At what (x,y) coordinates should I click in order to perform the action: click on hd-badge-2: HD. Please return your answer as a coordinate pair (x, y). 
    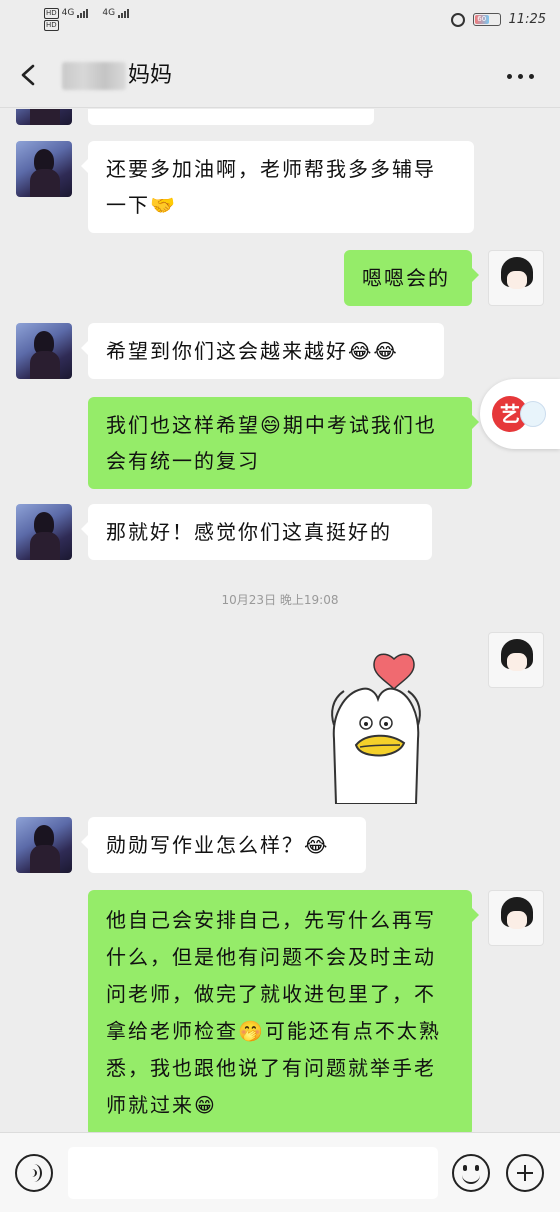
    Looking at the image, I should click on (51, 25).